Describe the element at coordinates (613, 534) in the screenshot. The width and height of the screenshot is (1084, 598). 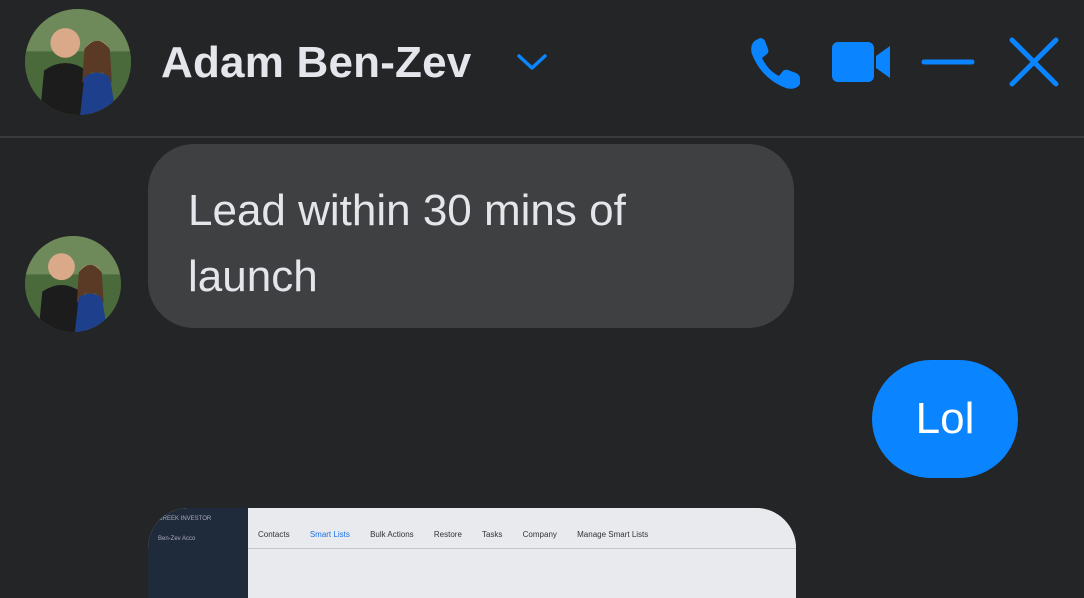
I see `attachment-tab: Manage Smart Lists` at that location.